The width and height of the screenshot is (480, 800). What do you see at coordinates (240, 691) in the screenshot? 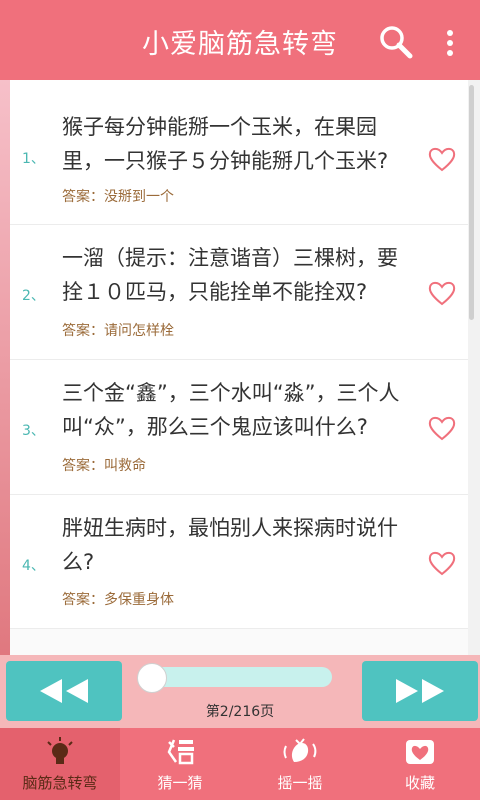
I see `page-player: 第2/216页` at bounding box center [240, 691].